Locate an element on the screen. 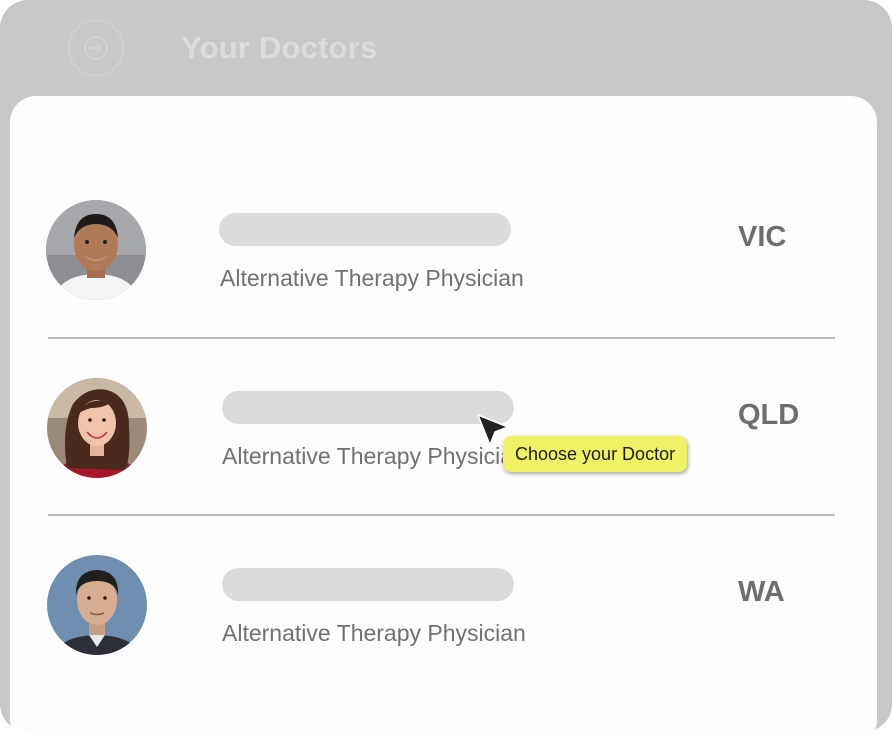 The height and width of the screenshot is (732, 892). arrow-right-circle-icon is located at coordinates (96, 48).